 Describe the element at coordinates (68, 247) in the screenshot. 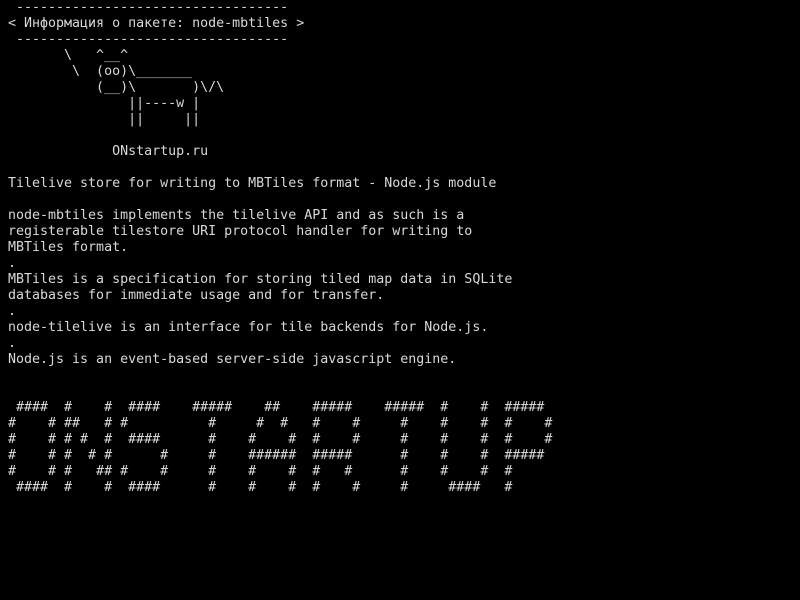

I see `description-line: MBTiles format.` at that location.